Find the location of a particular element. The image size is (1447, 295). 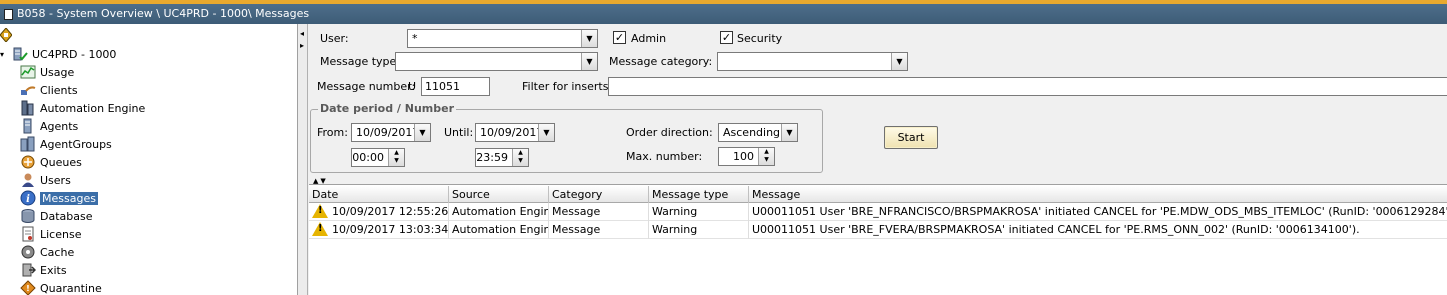

database-icon is located at coordinates (28, 216).